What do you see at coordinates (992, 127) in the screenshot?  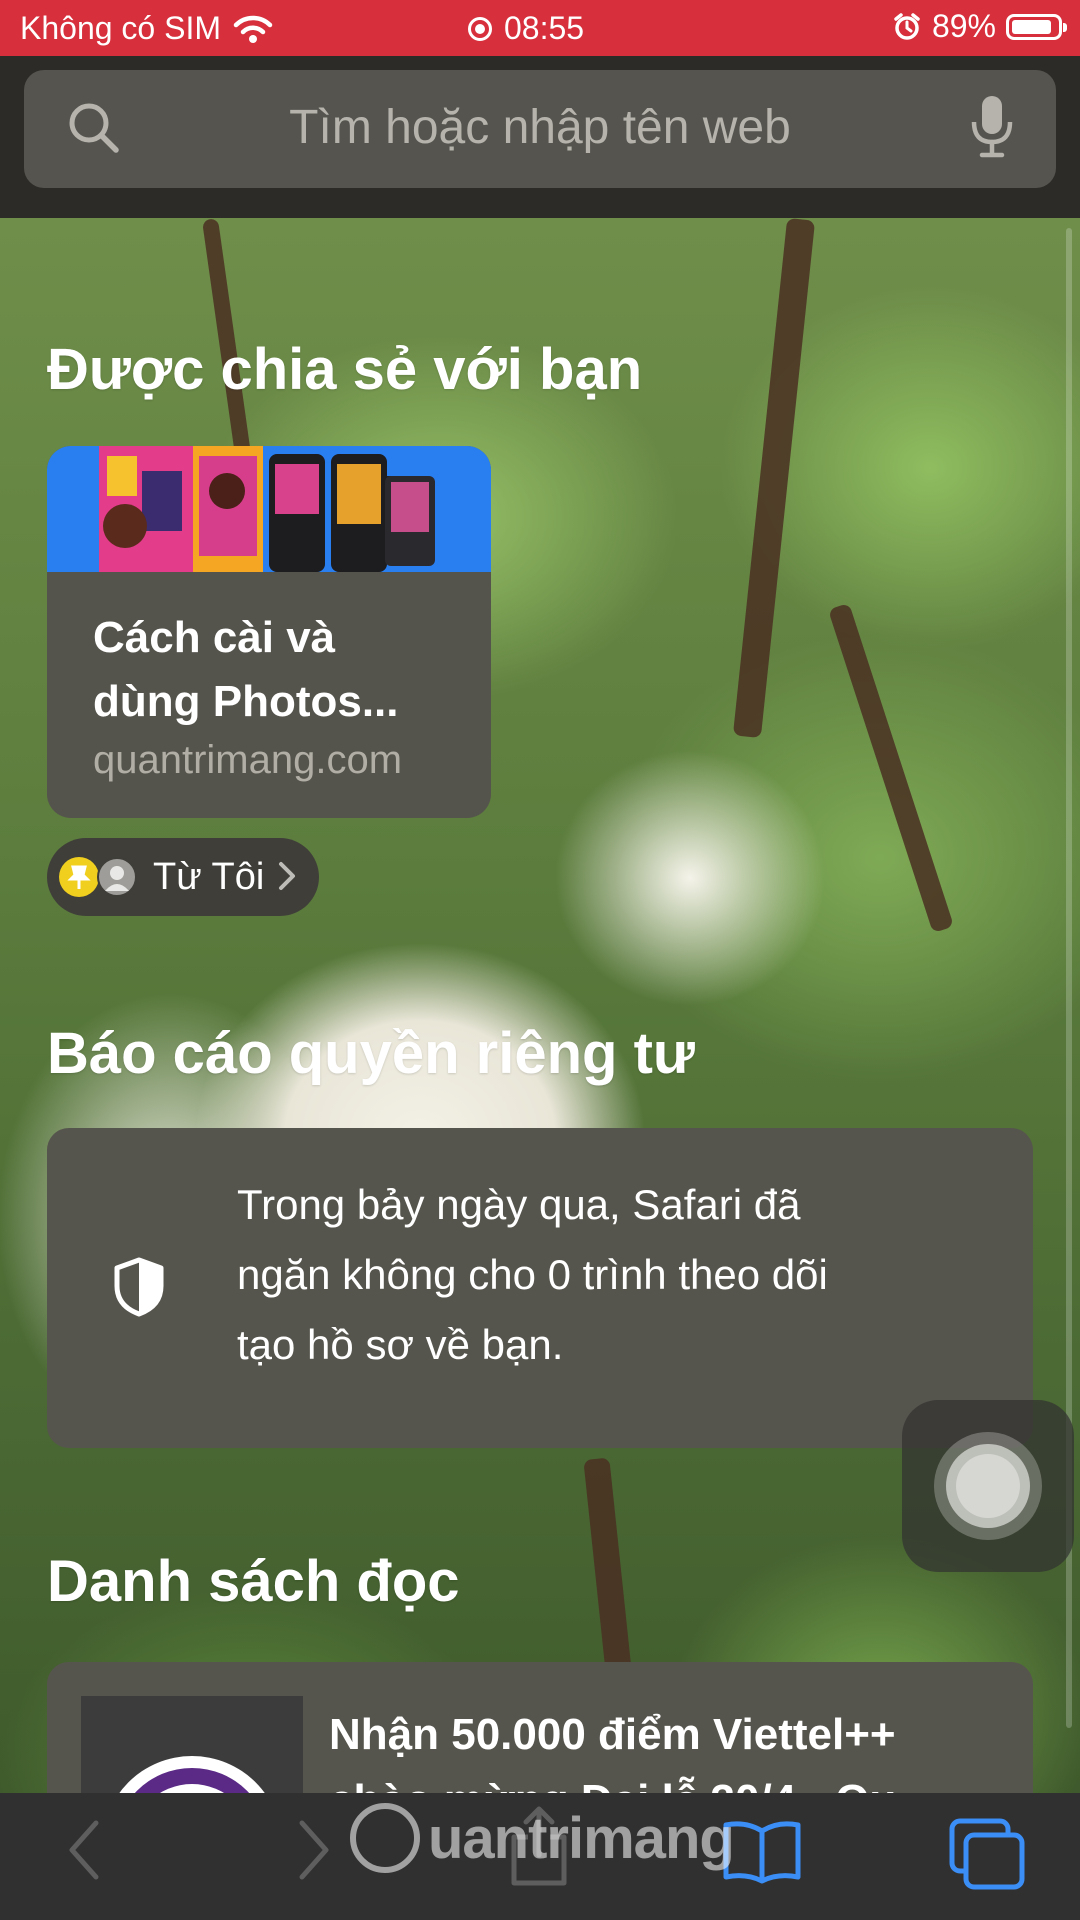 I see `microphone-icon` at bounding box center [992, 127].